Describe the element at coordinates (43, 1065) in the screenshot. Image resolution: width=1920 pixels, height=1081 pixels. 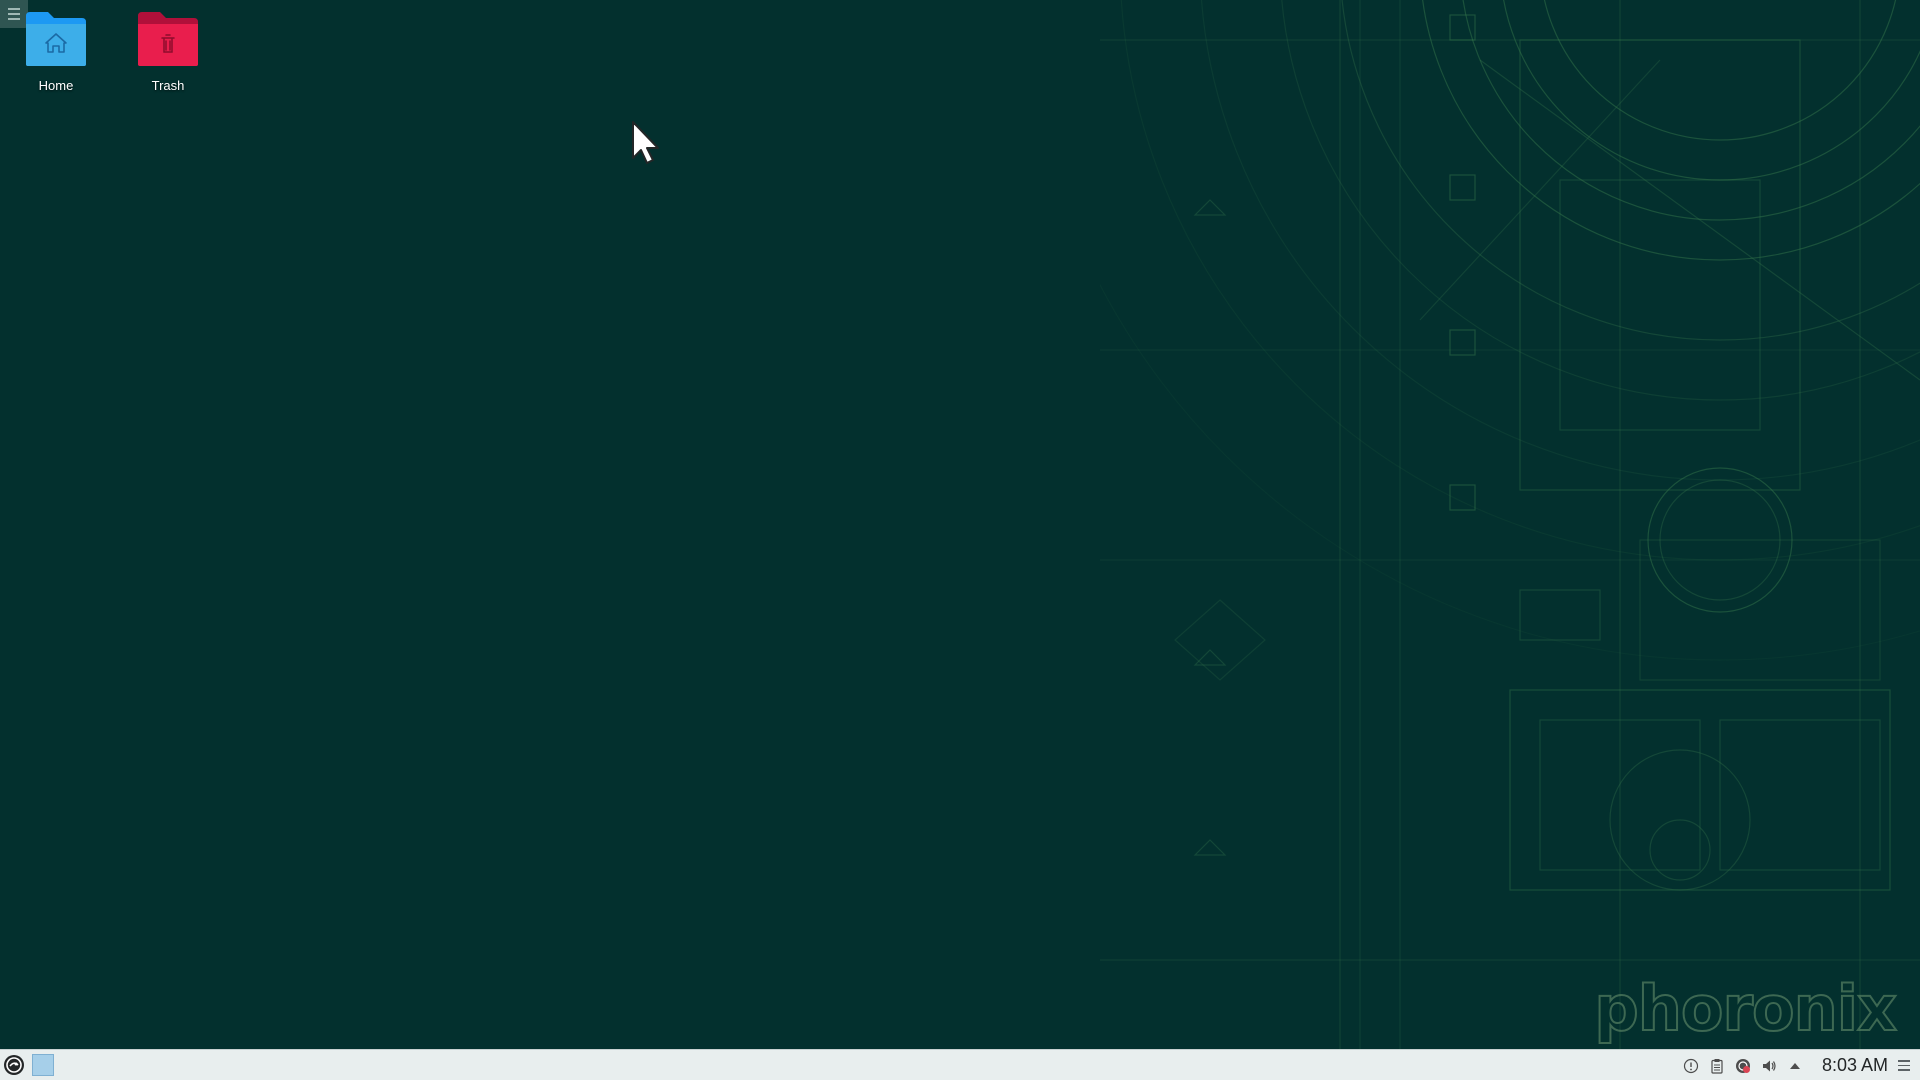
I see `virtual-desktop-pager` at that location.